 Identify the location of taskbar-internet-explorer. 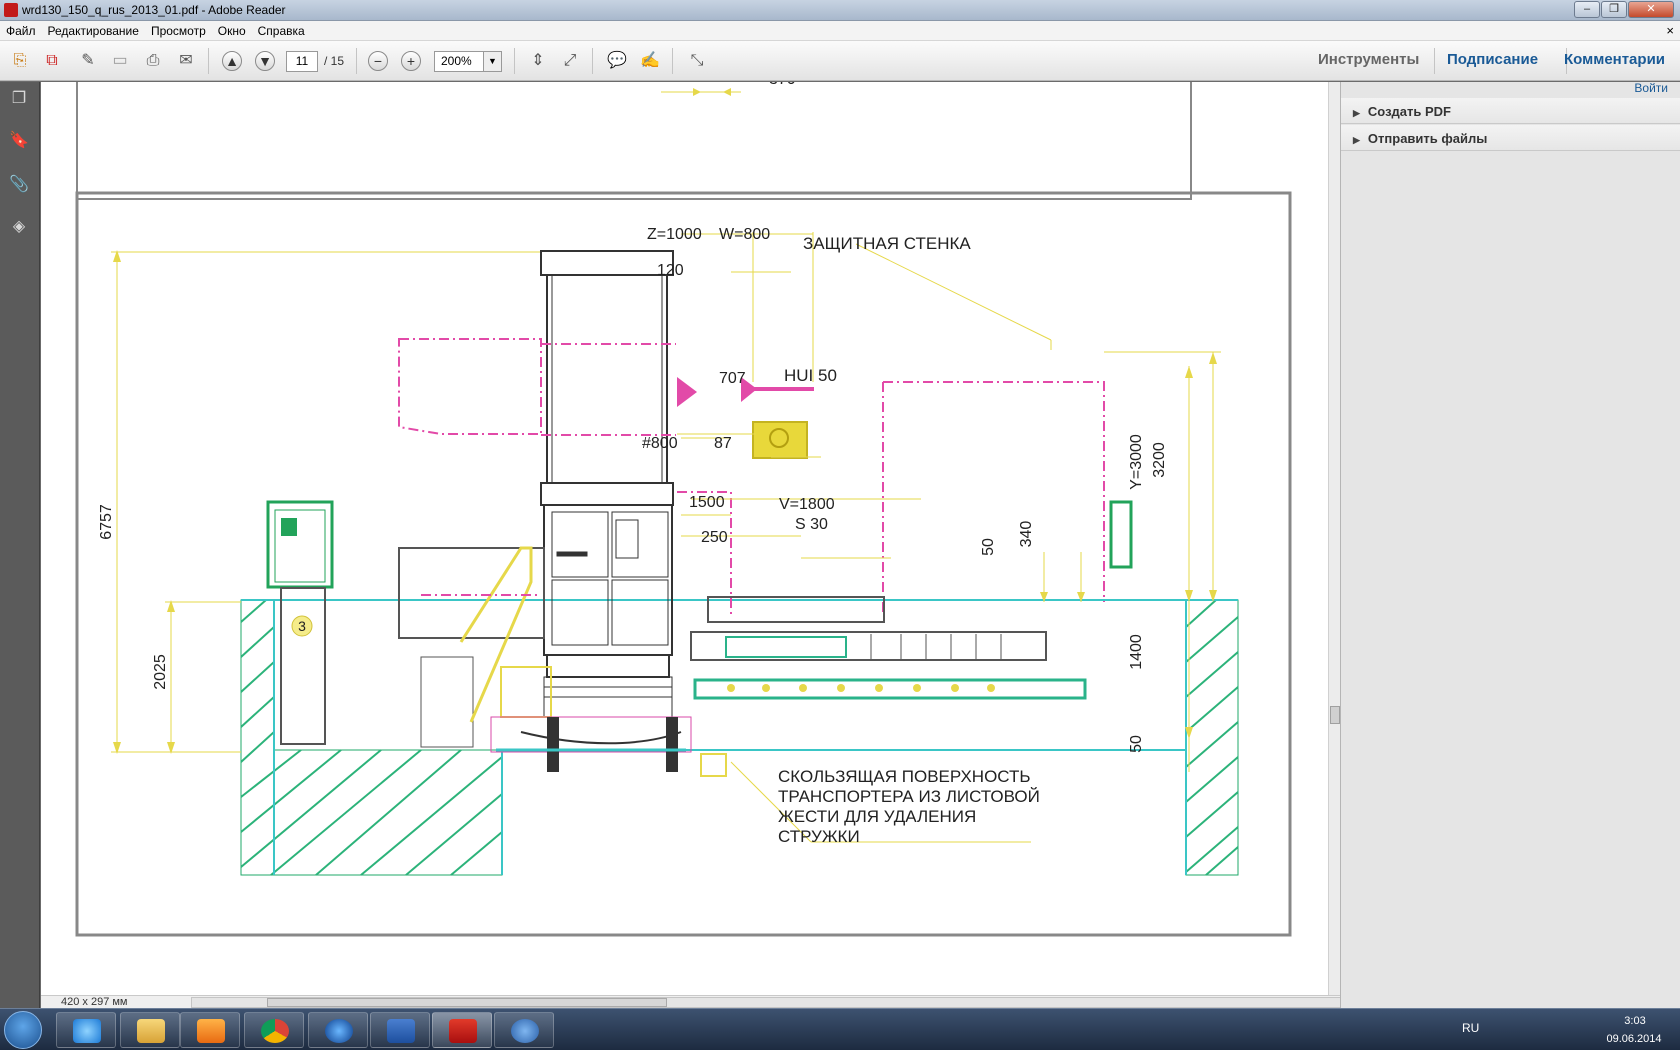
(86, 1030).